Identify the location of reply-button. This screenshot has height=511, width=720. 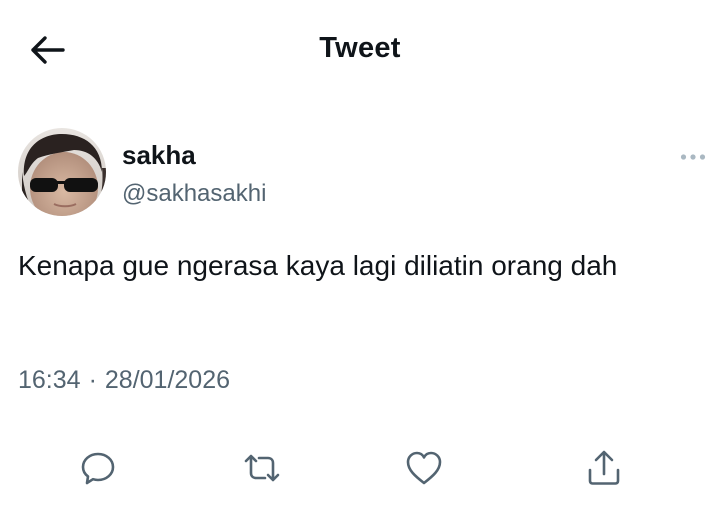
(98, 468).